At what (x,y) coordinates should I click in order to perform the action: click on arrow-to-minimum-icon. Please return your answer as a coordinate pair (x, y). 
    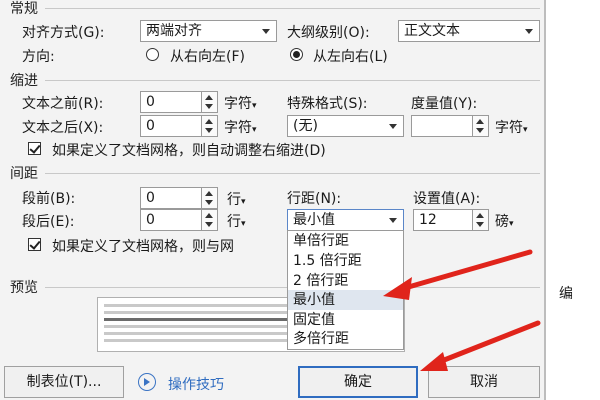
    Looking at the image, I should click on (458, 274).